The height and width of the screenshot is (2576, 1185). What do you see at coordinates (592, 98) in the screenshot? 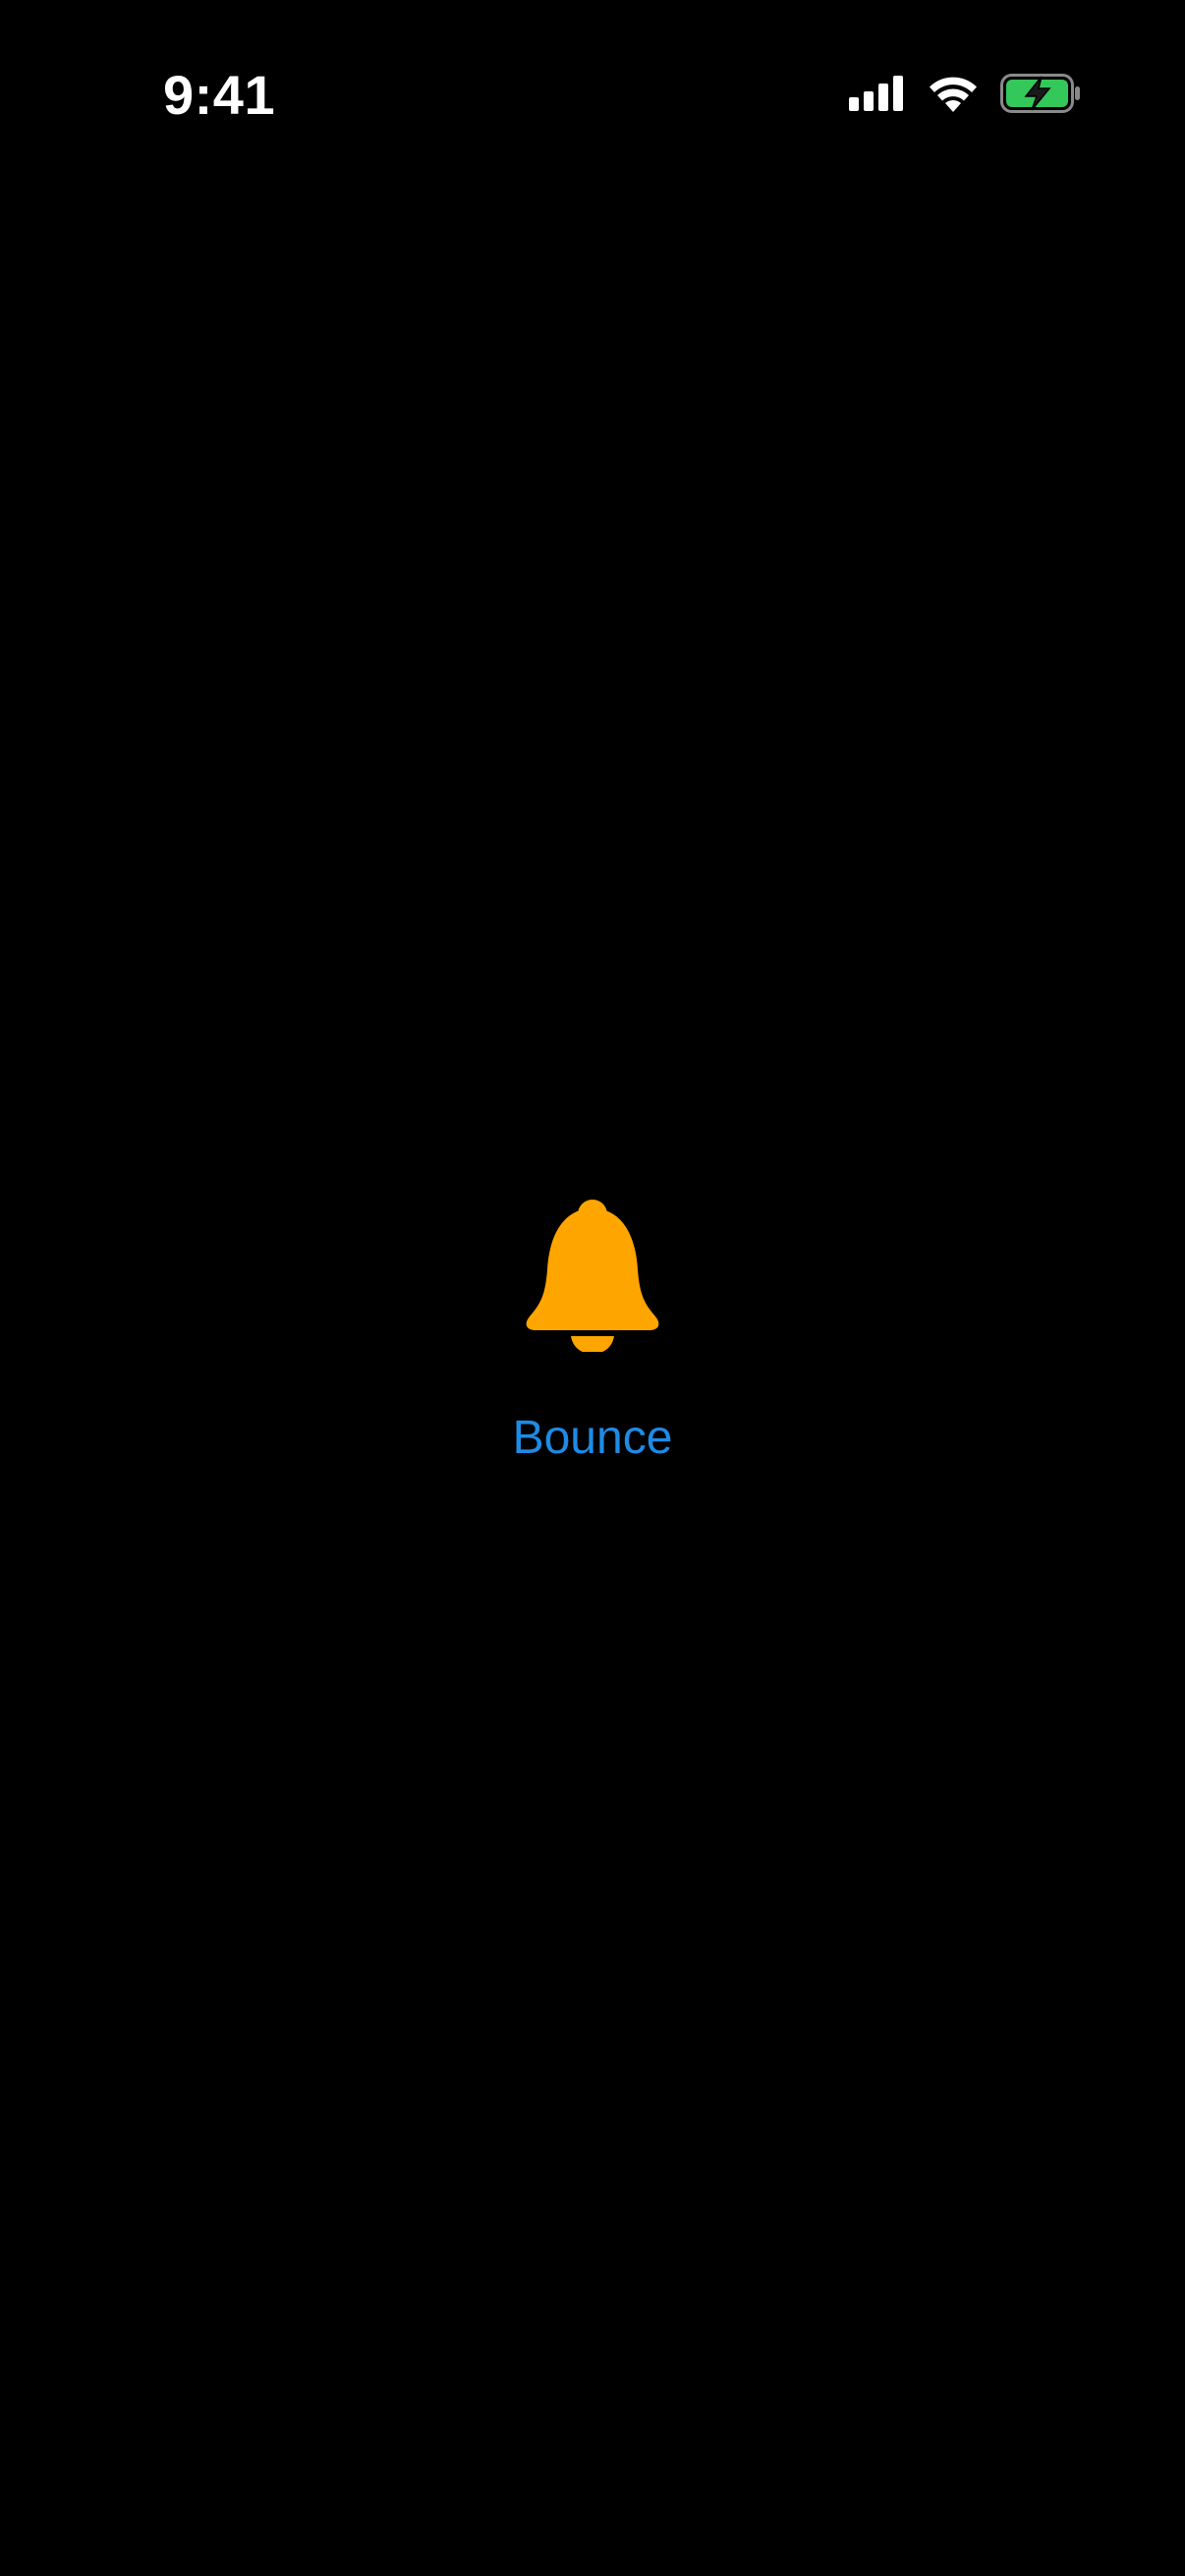
I see `status-bar: 9:41` at bounding box center [592, 98].